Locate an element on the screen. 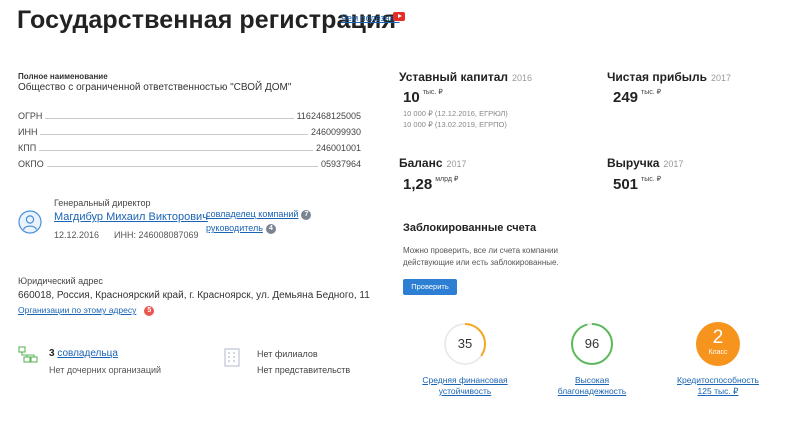 The image size is (800, 424). blocked-title: Заблокированные счета is located at coordinates (470, 228).